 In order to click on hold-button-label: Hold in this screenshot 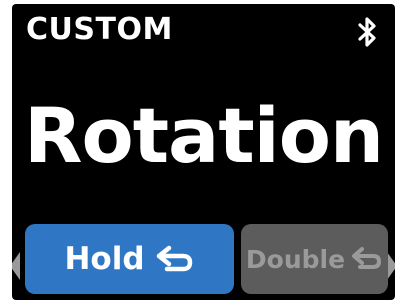, I will do `click(104, 259)`.